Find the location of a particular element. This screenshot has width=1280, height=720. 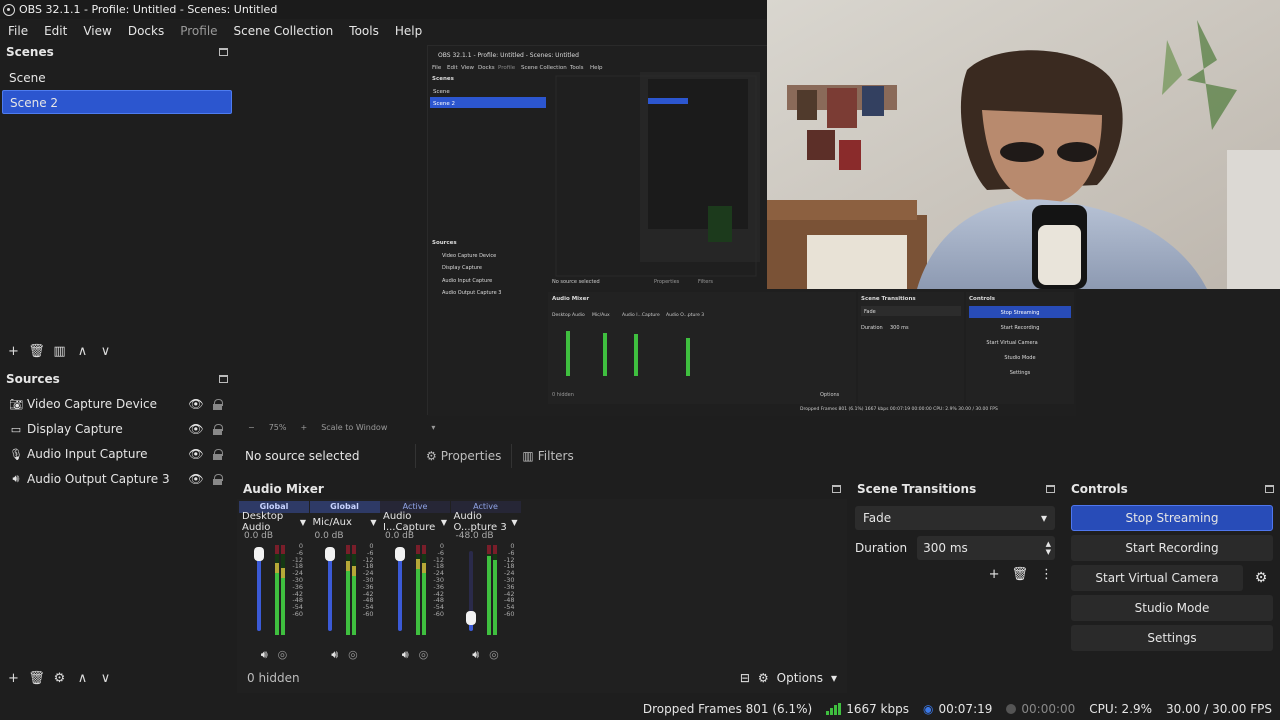

channel-name-dropdown: Audio O...pture 3 ▼ is located at coordinates (486, 522).